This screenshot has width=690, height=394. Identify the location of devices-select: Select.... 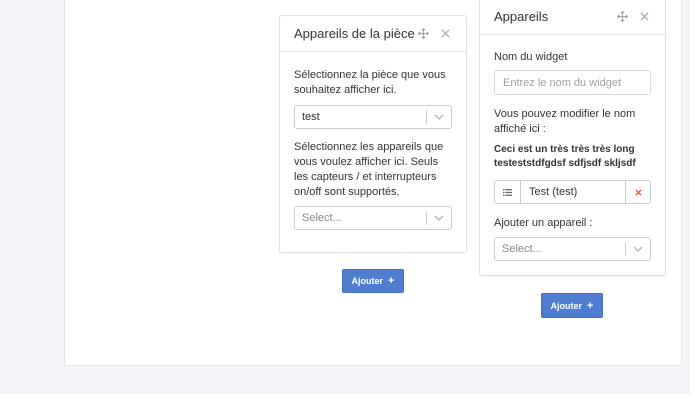
(373, 218).